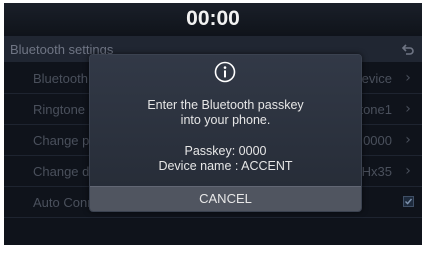  Describe the element at coordinates (225, 151) in the screenshot. I see `passkey-text: Passkey: 0000` at that location.